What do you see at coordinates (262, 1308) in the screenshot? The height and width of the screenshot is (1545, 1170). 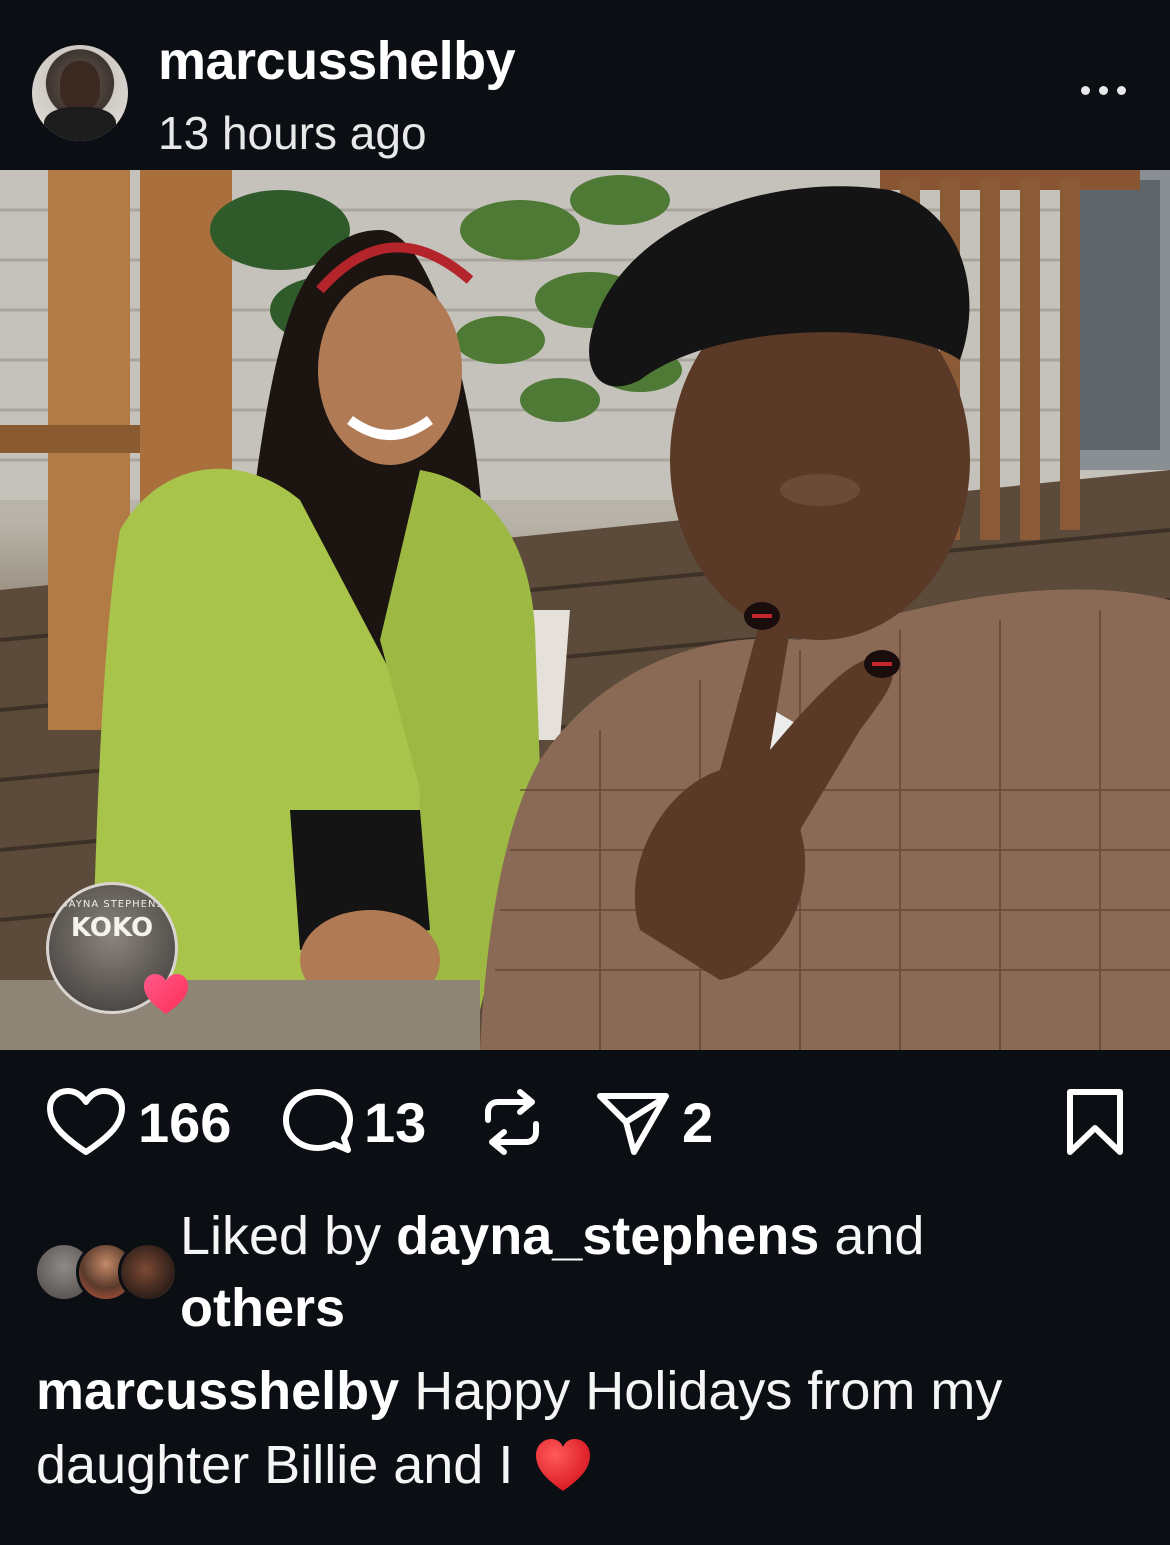 I see `liked-by-others: others` at bounding box center [262, 1308].